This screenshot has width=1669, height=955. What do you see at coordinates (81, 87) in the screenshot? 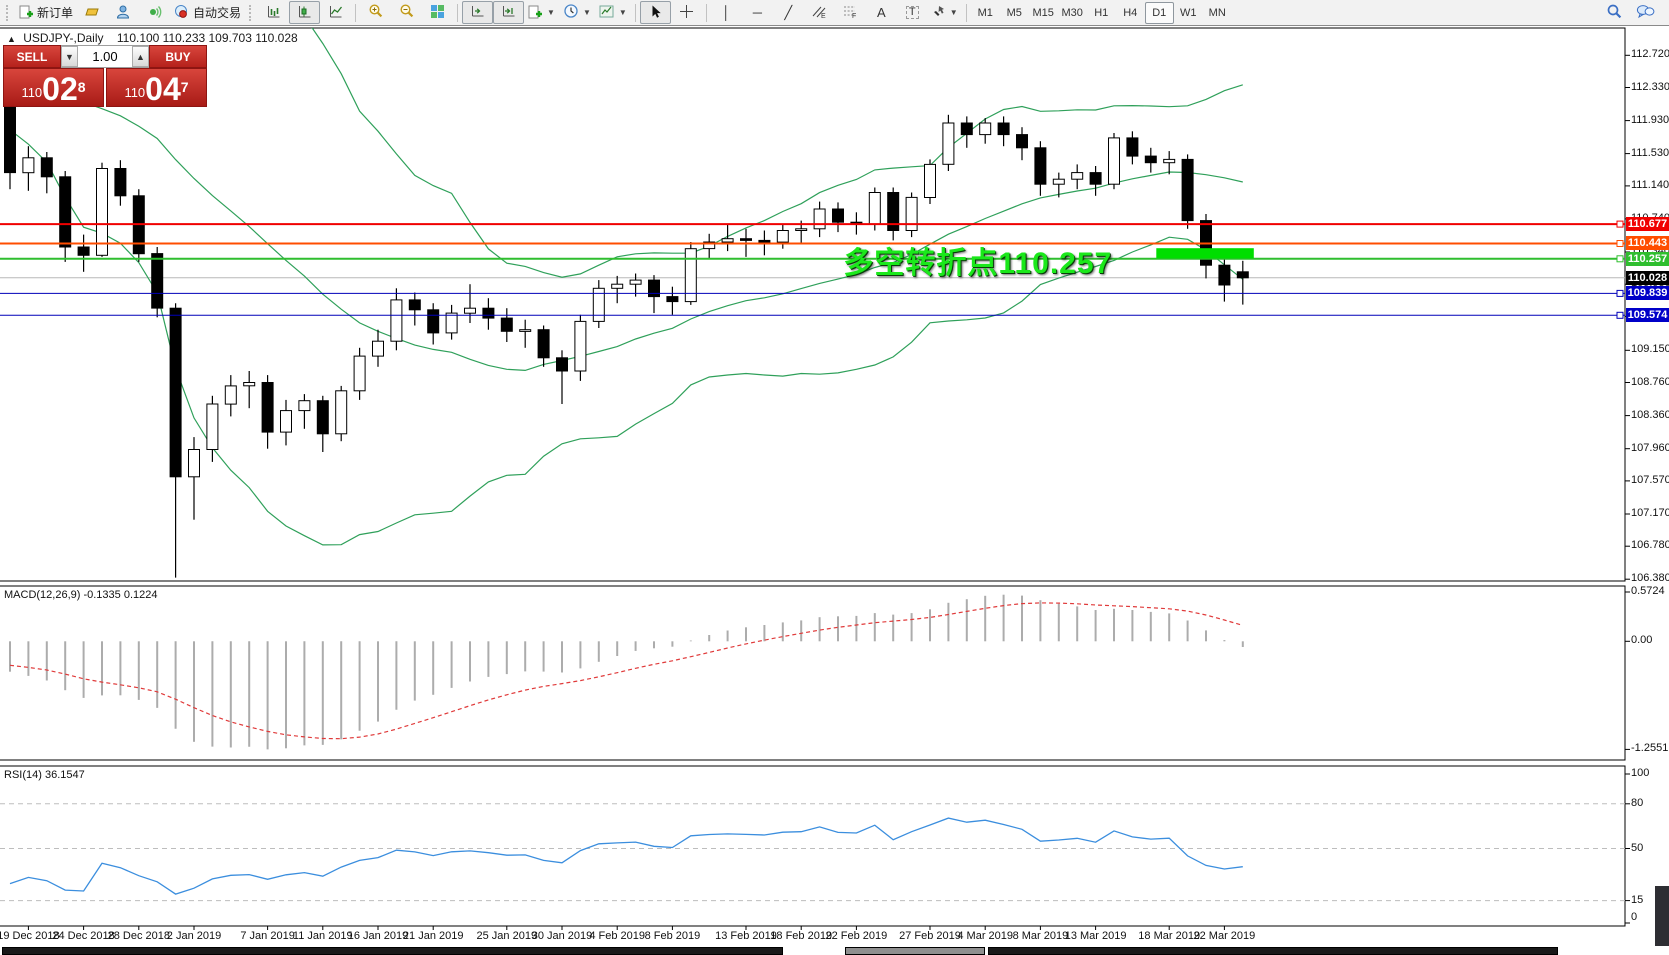
I see `sell-price-sup: 8` at bounding box center [81, 87].